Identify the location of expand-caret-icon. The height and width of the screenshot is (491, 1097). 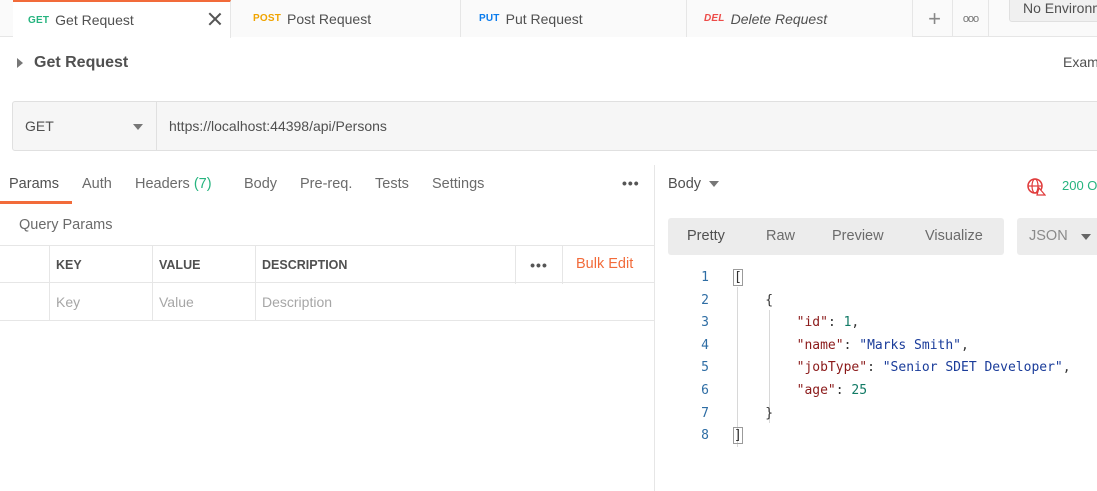
(20, 63).